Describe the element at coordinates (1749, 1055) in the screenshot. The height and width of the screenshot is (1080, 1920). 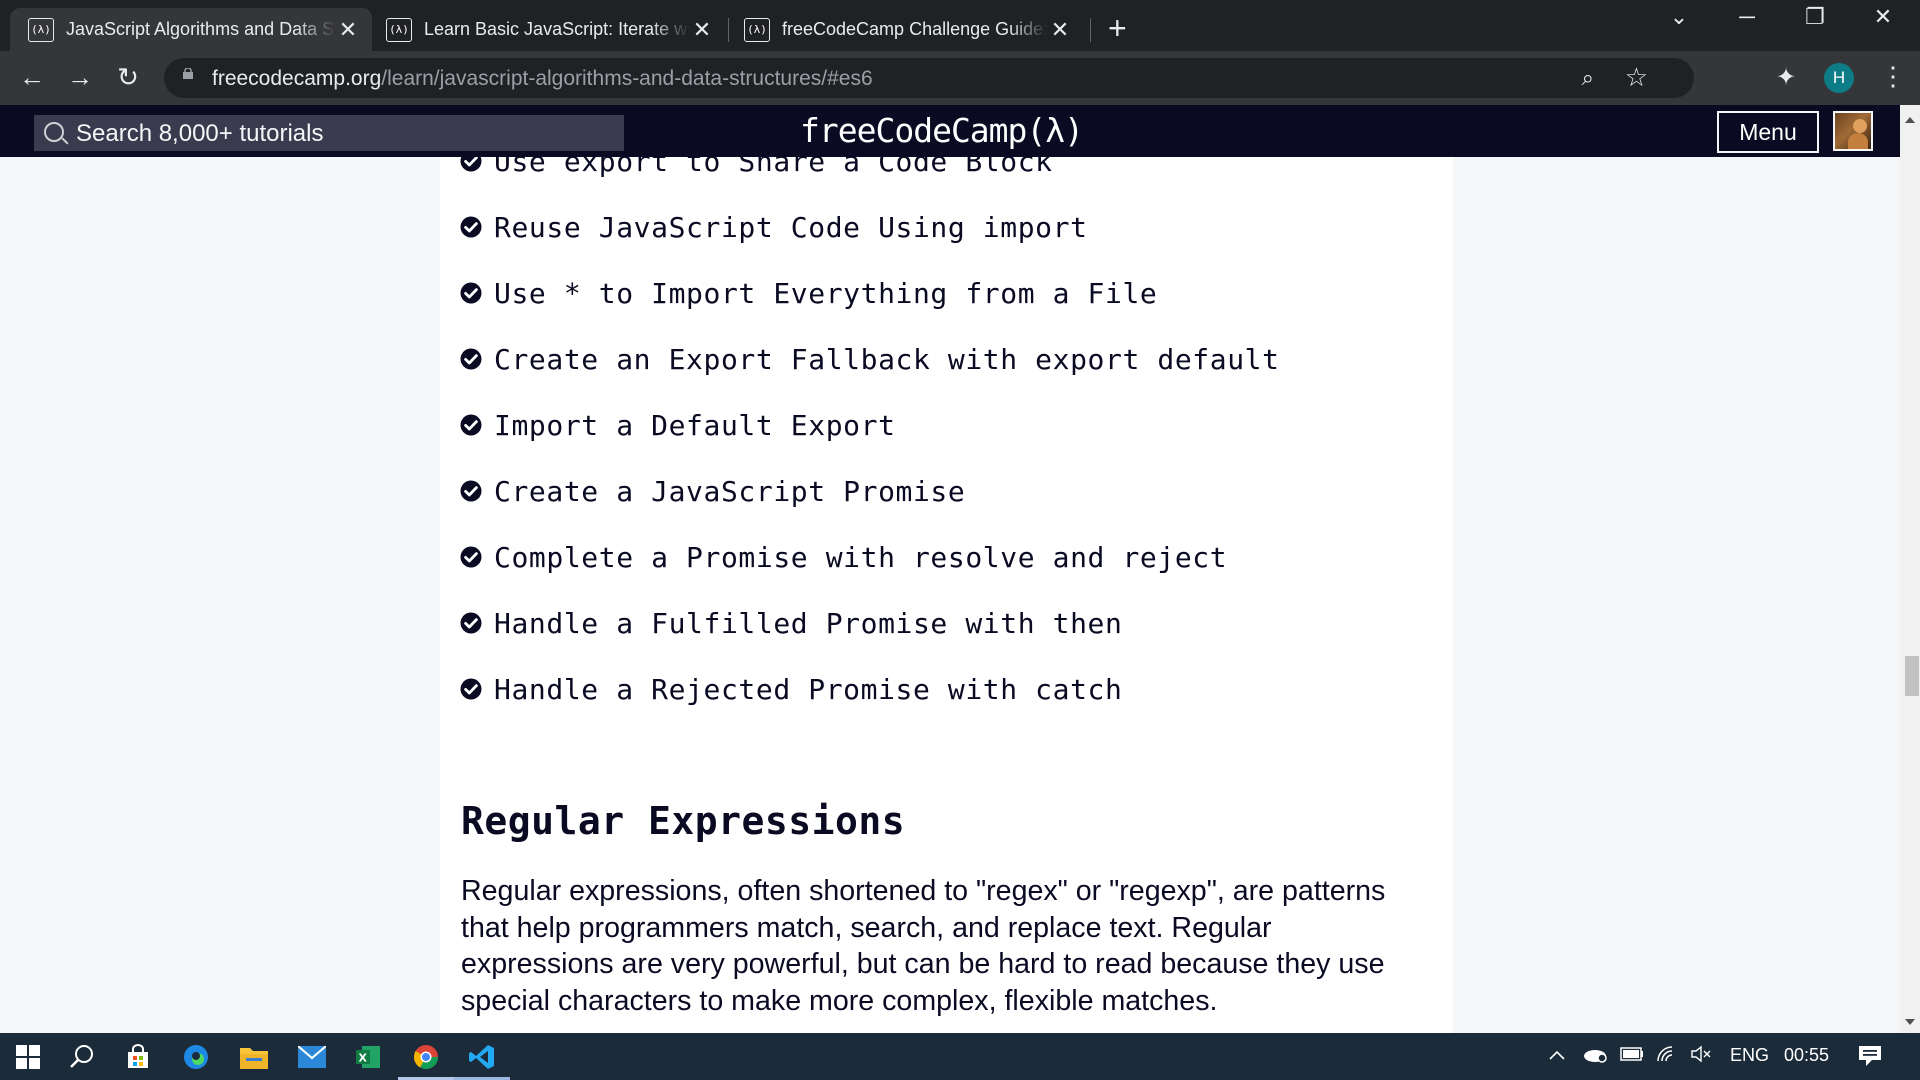
I see `language-indicator: ENG` at that location.